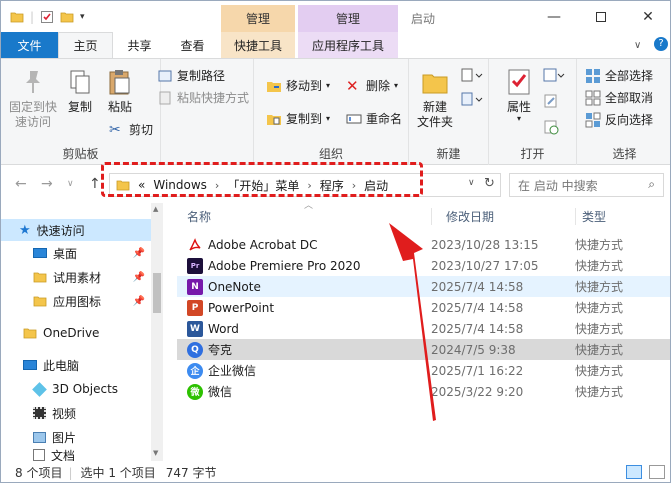 This screenshot has width=671, height=483. Describe the element at coordinates (372, 85) in the screenshot. I see `delete-button: ✕ 删除 ▾` at that location.